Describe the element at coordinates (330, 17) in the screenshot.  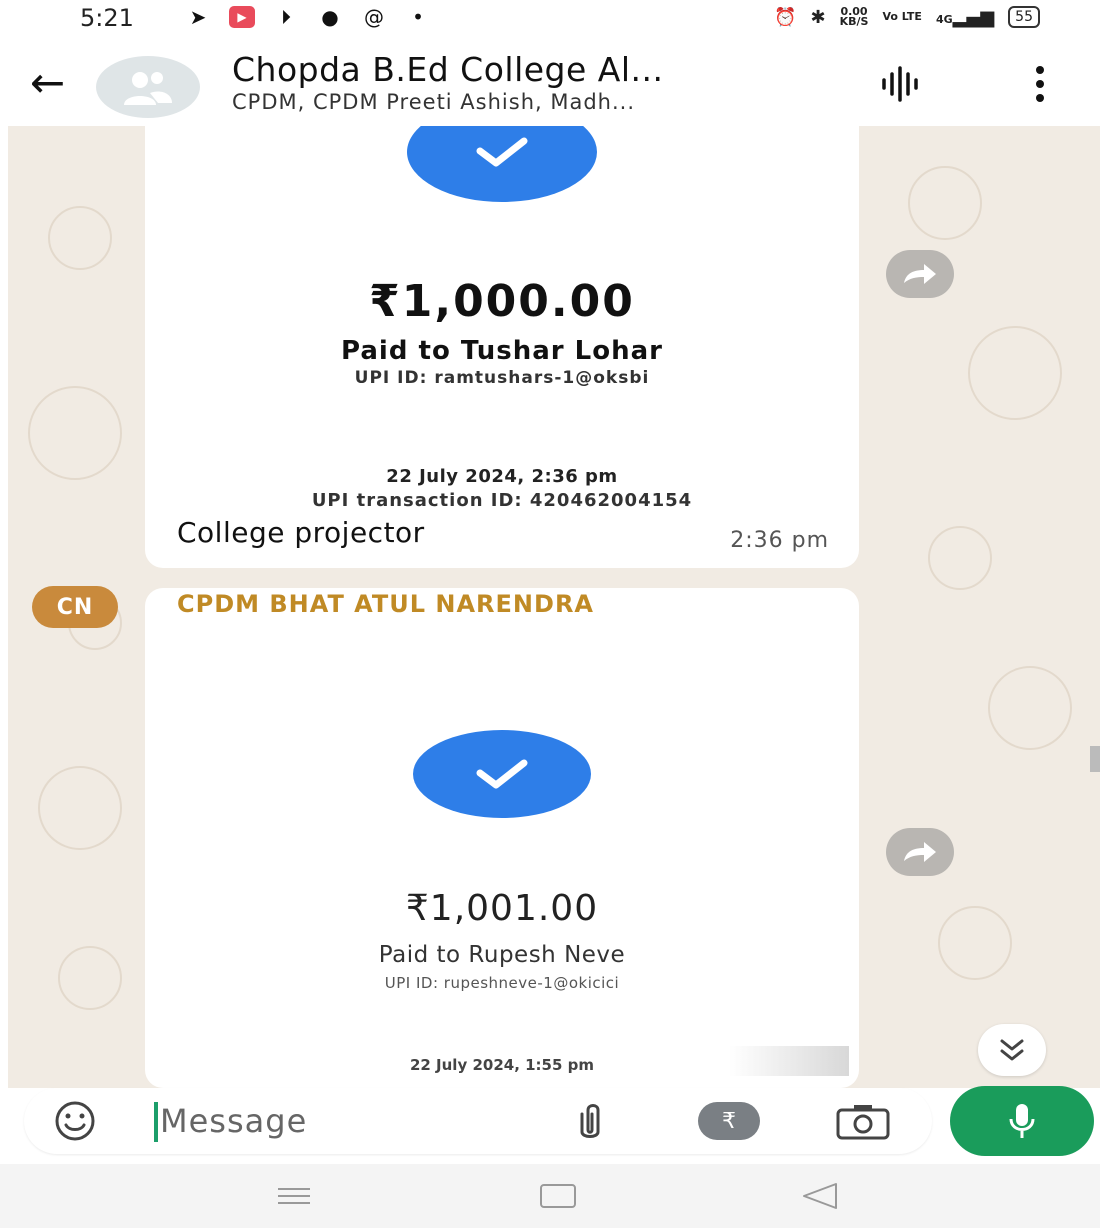
I see `media-icon: ●` at that location.